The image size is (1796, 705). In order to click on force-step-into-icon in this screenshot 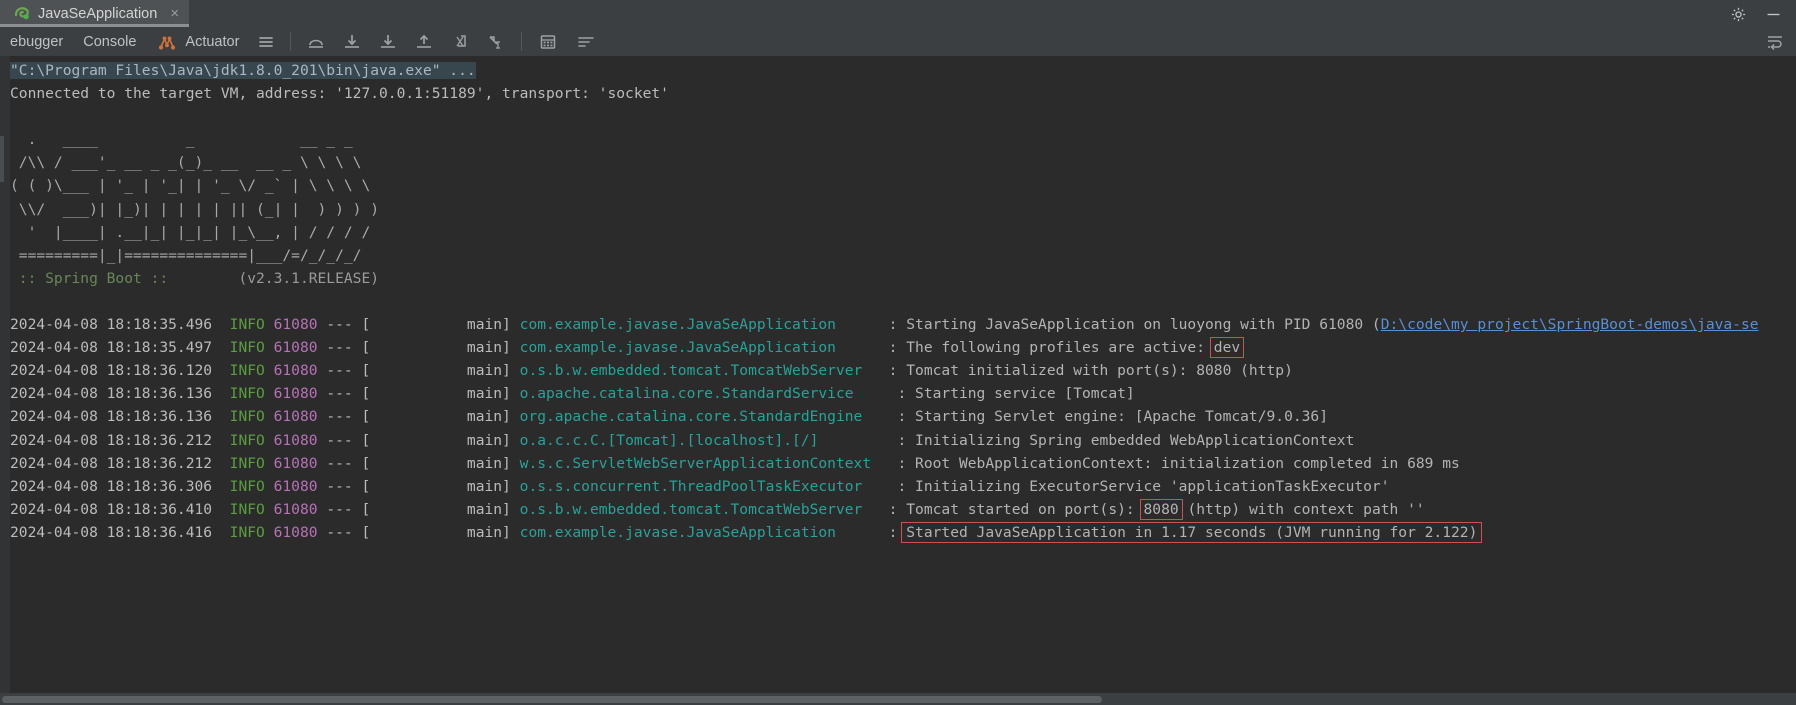, I will do `click(388, 42)`.